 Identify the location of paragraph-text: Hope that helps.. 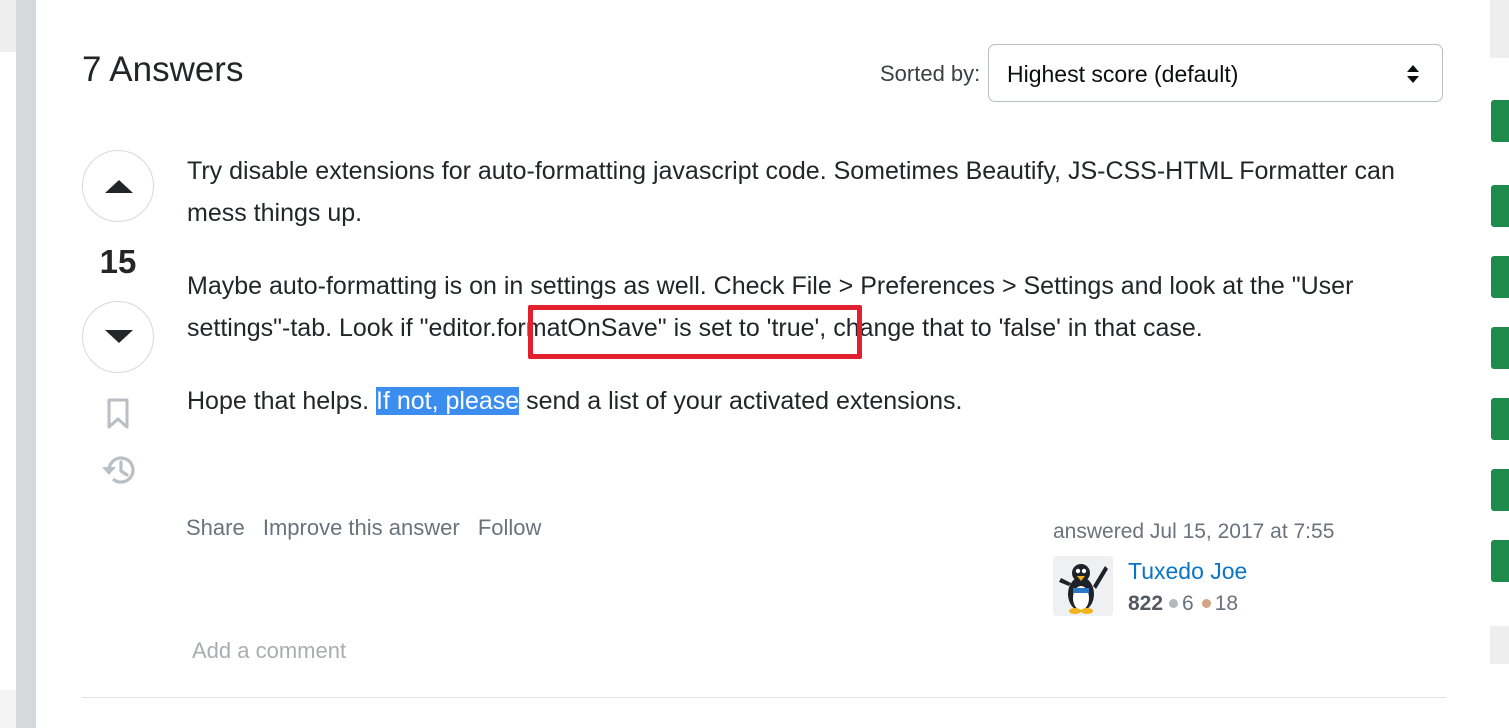
(282, 401).